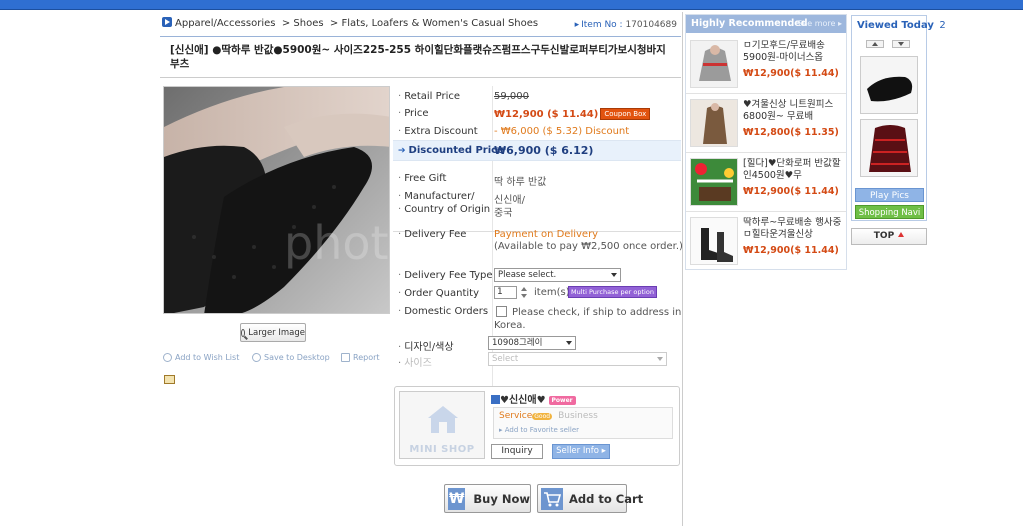 The width and height of the screenshot is (1023, 526). What do you see at coordinates (889, 212) in the screenshot?
I see `shopping-navi-button: Shopping Navi` at bounding box center [889, 212].